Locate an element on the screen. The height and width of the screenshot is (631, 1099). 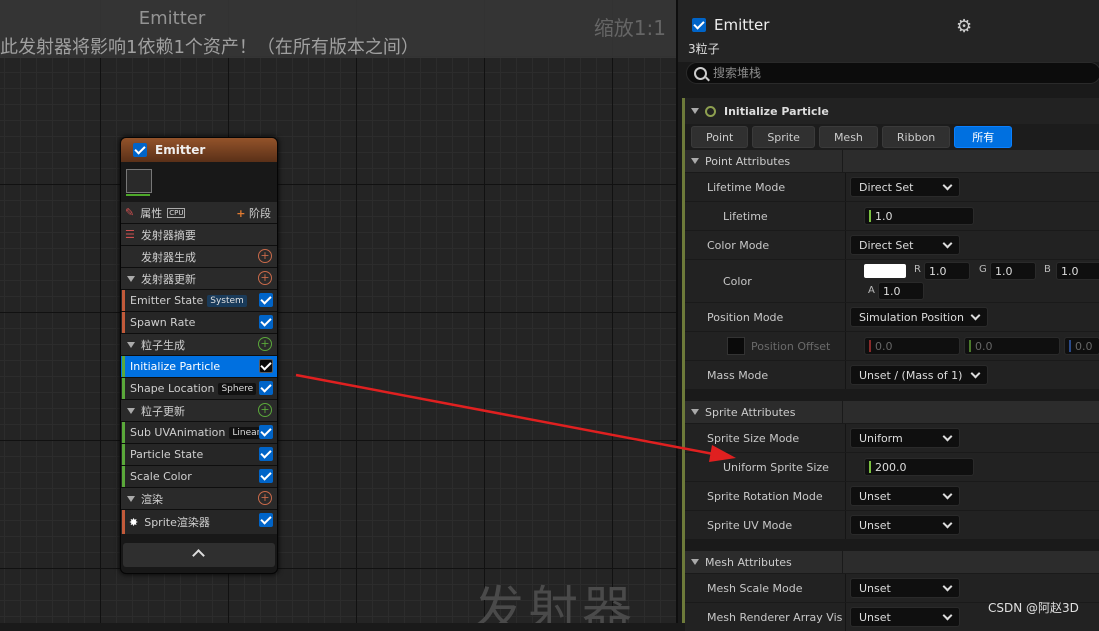
module-label: Emitter State is located at coordinates (167, 300).